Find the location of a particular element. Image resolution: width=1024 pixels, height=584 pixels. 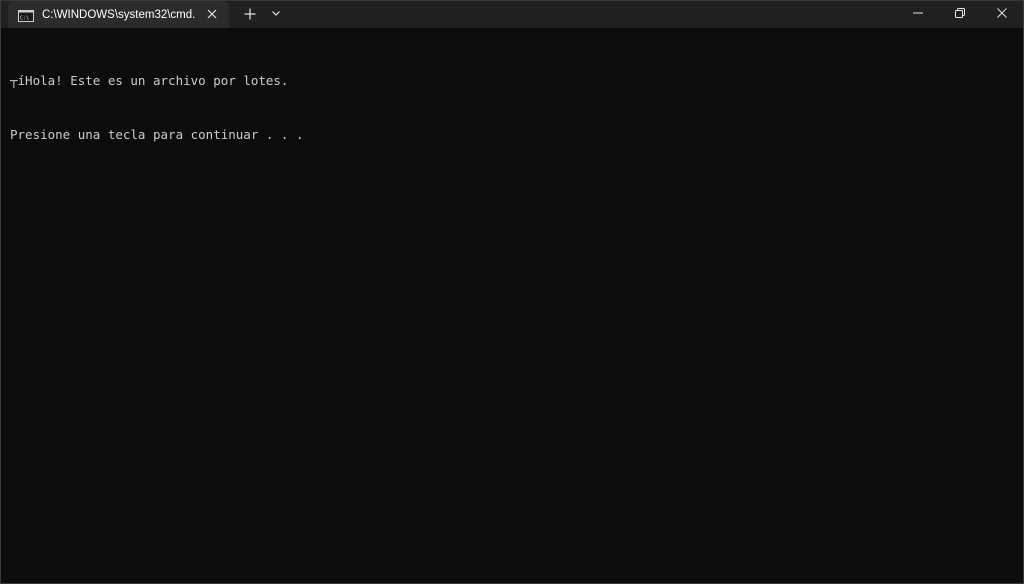

restore-icon is located at coordinates (960, 15).